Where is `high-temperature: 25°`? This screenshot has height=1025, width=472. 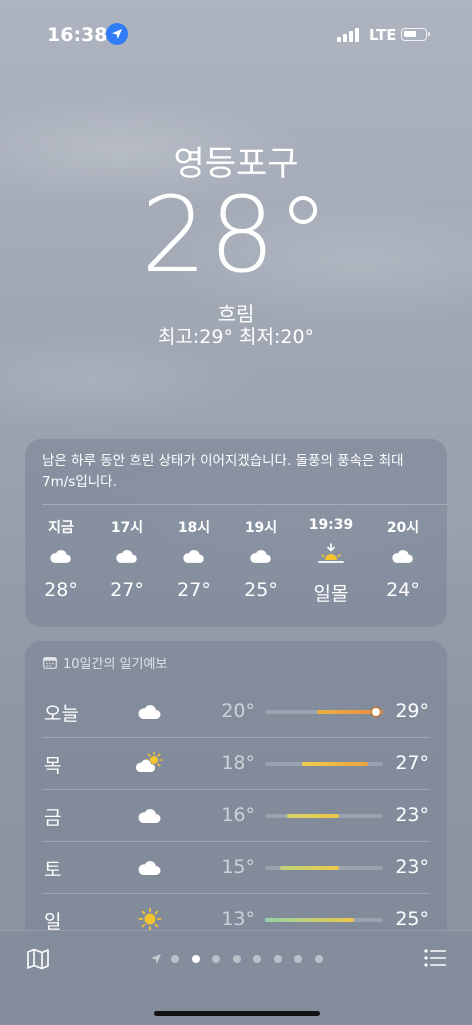
high-temperature: 25° is located at coordinates (412, 919).